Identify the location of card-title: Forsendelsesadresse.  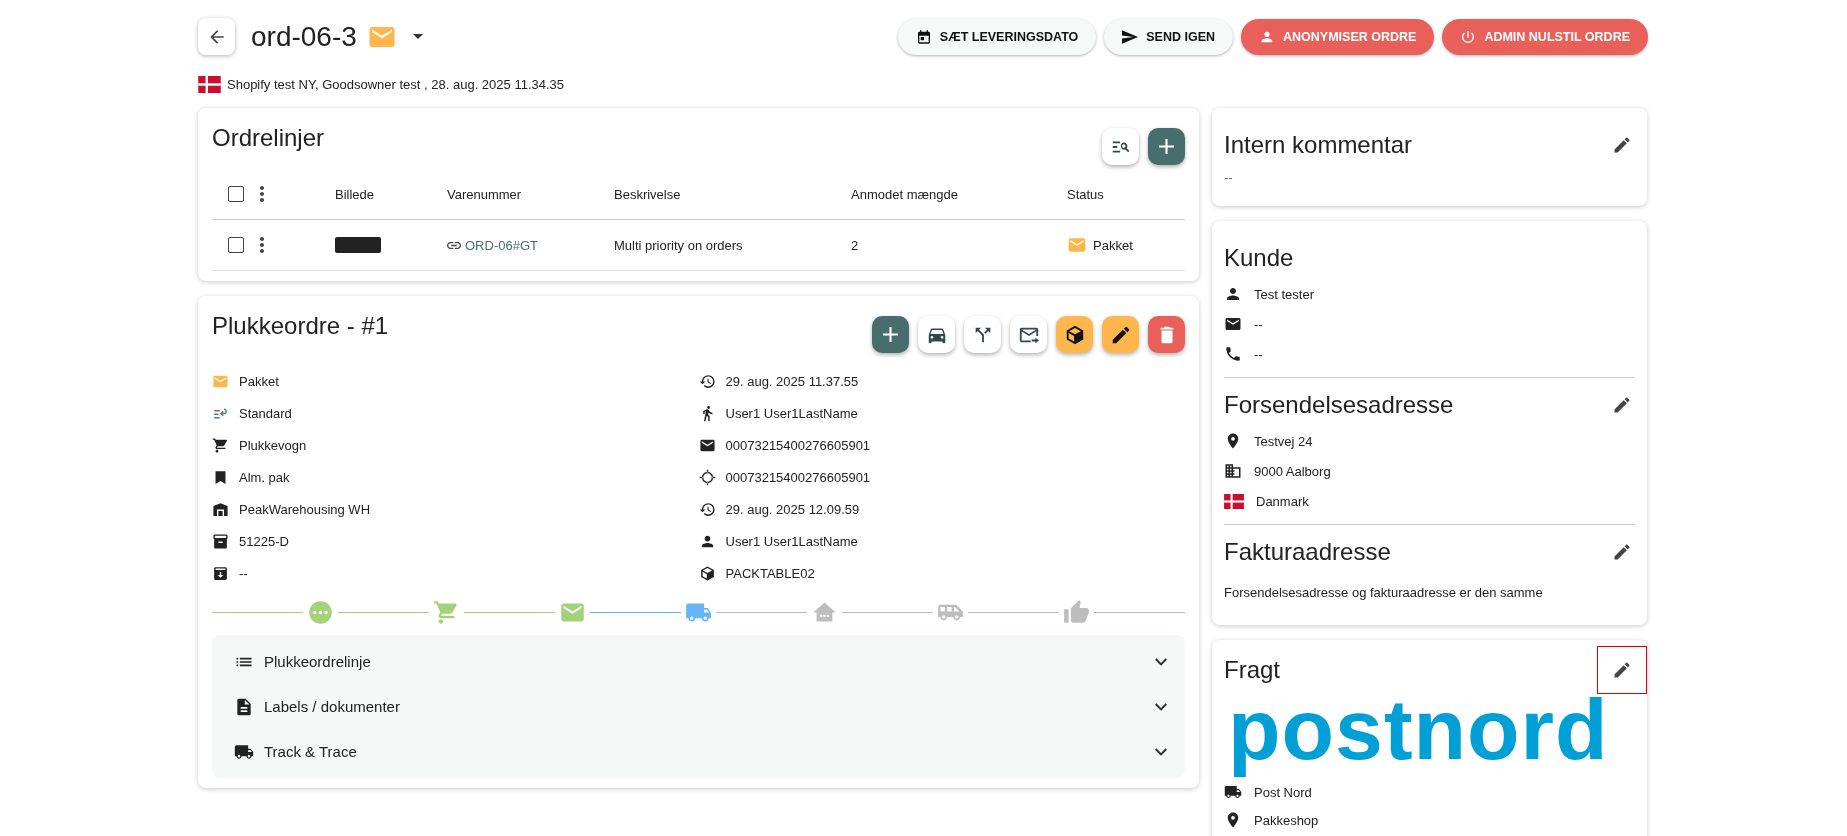
(1339, 405).